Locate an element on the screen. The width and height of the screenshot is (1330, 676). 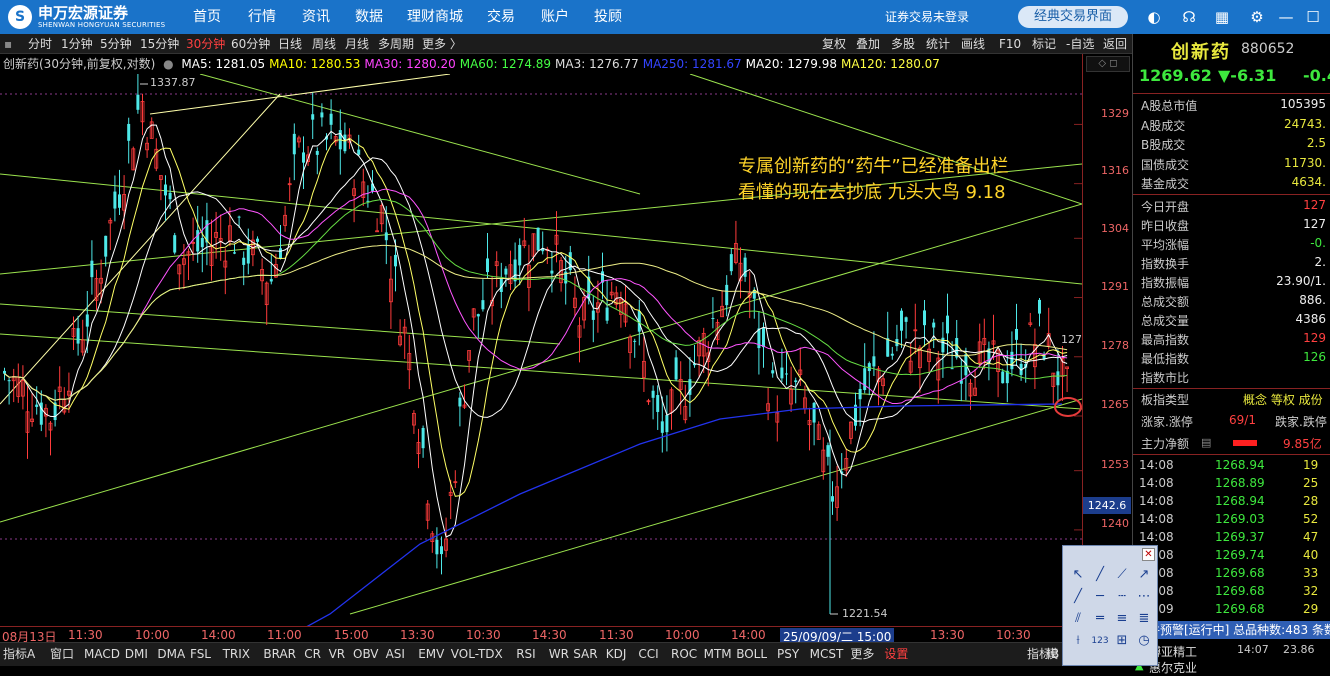
toolbar-self-select: -自选 is located at coordinates (1080, 44).